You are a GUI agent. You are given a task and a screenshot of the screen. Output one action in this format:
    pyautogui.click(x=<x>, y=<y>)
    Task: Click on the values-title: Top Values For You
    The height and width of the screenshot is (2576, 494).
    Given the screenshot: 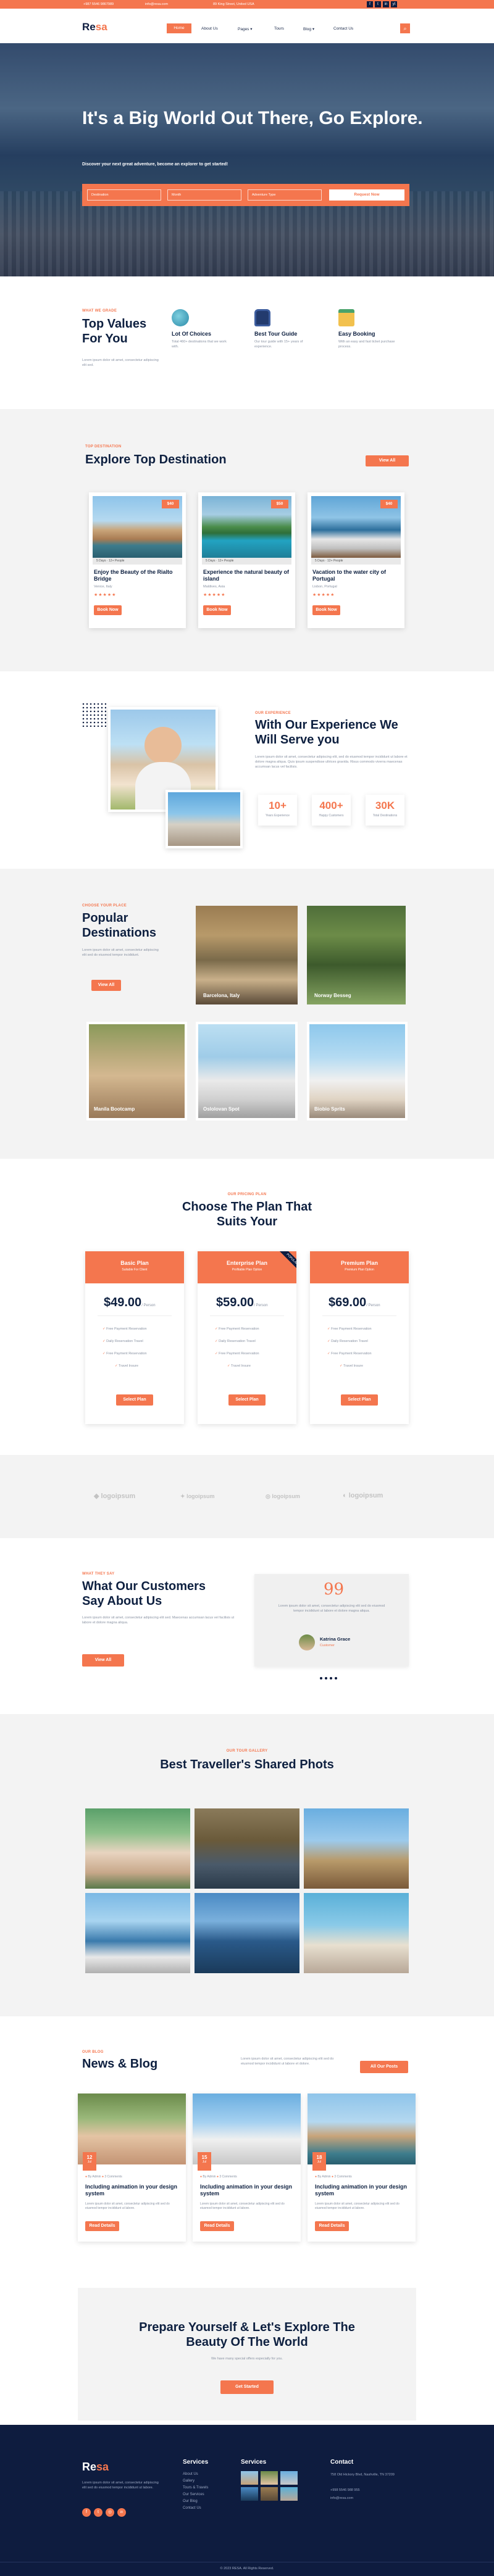 What is the action you would take?
    pyautogui.click(x=114, y=331)
    